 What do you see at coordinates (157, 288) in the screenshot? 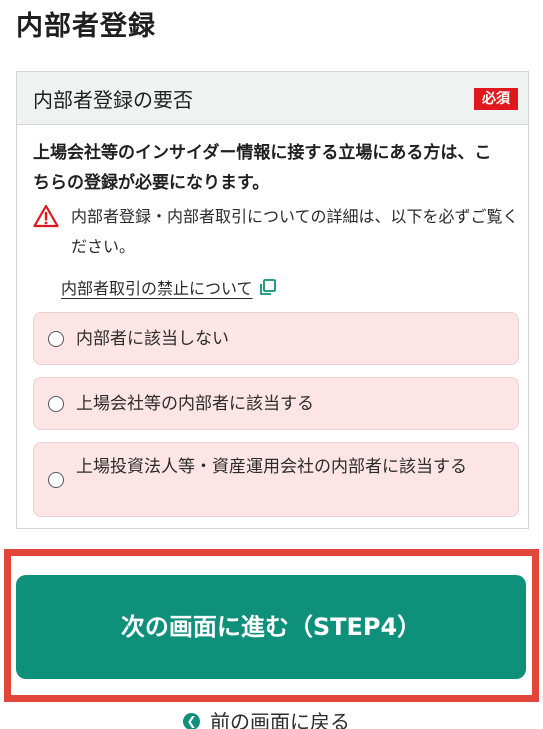
I see `insider-trading-link-text: 内部者取引の禁止について` at bounding box center [157, 288].